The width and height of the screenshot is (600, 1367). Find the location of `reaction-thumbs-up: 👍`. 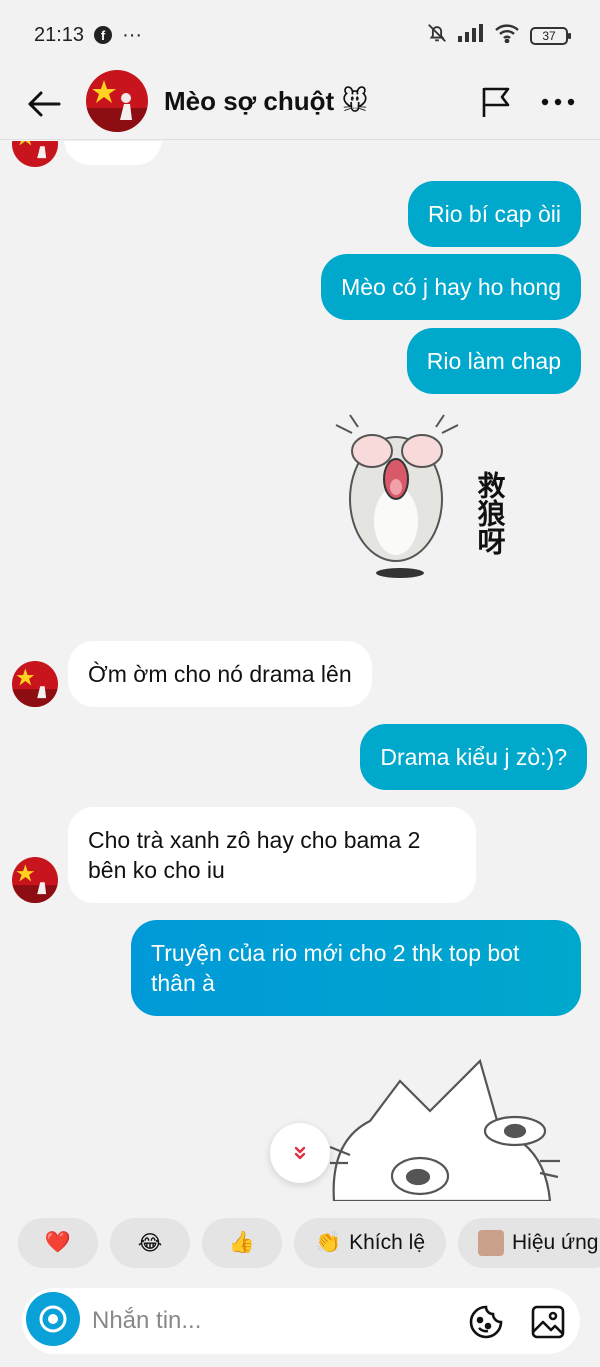

reaction-thumbs-up: 👍 is located at coordinates (242, 1243).